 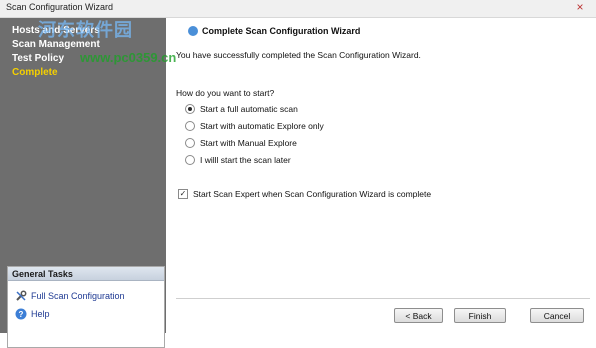 What do you see at coordinates (225, 93) in the screenshot?
I see `start-question: How do you want to start?` at bounding box center [225, 93].